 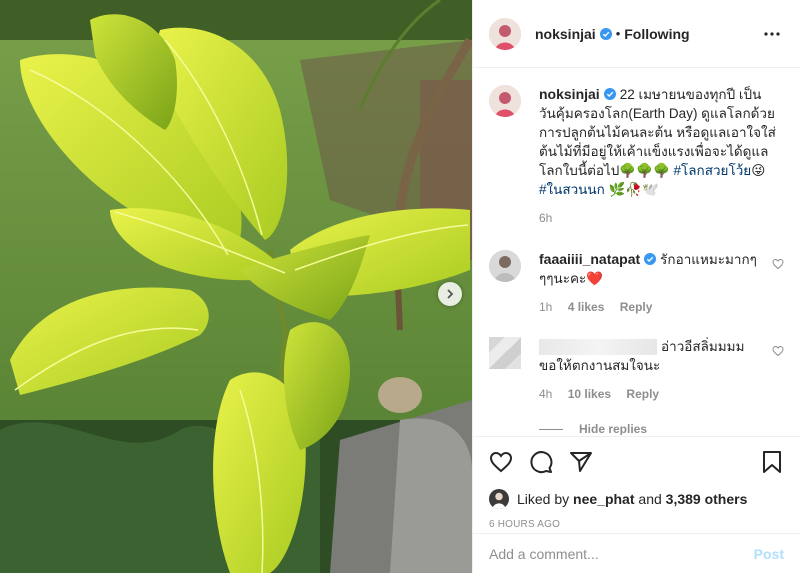 What do you see at coordinates (707, 499) in the screenshot?
I see `liked-by-count: 3,389 others` at bounding box center [707, 499].